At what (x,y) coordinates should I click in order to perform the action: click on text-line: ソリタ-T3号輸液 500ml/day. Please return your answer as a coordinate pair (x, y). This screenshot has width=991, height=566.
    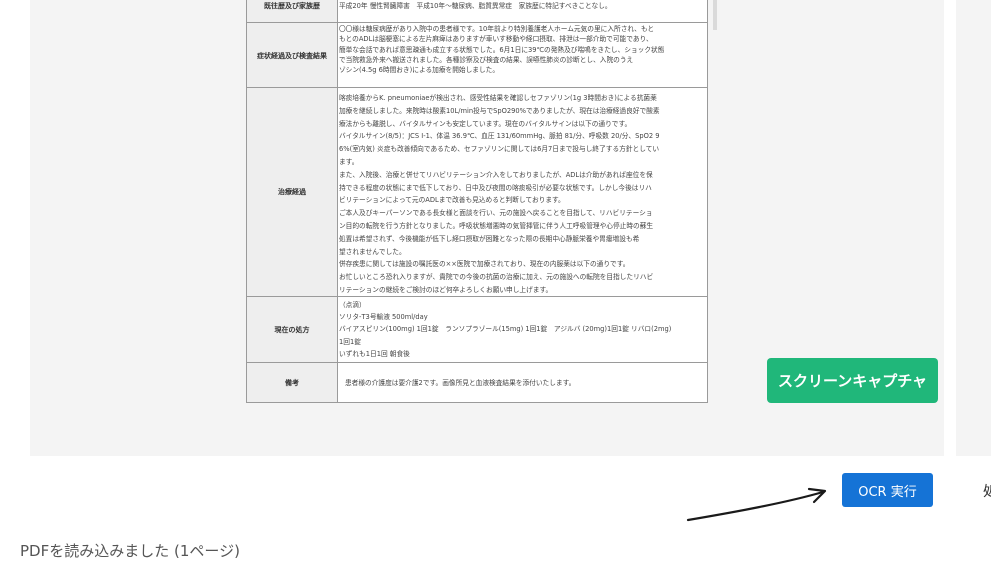
    Looking at the image, I should click on (383, 317).